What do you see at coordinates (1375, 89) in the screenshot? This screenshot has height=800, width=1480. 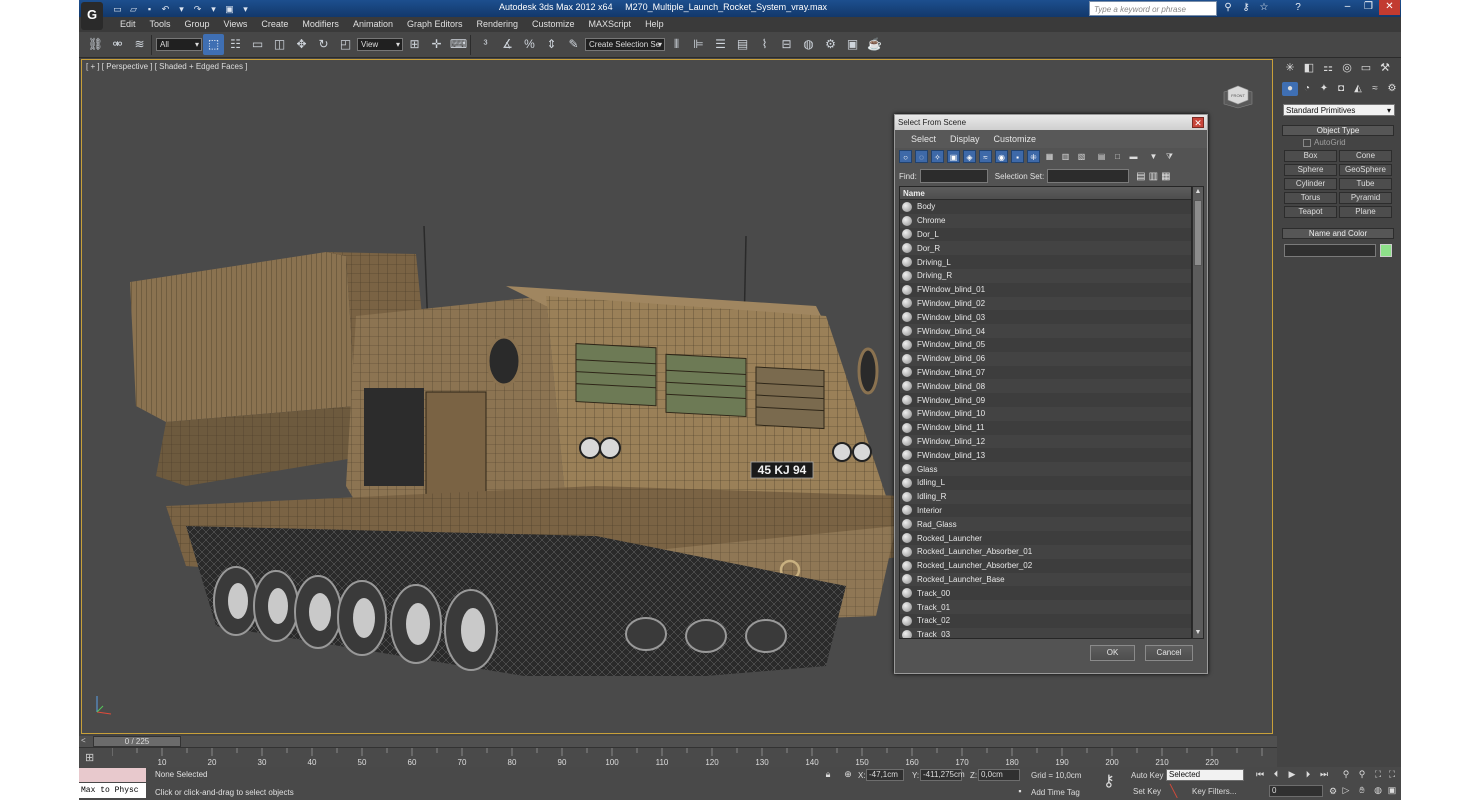 I see `spacewarps-icon: ≈` at bounding box center [1375, 89].